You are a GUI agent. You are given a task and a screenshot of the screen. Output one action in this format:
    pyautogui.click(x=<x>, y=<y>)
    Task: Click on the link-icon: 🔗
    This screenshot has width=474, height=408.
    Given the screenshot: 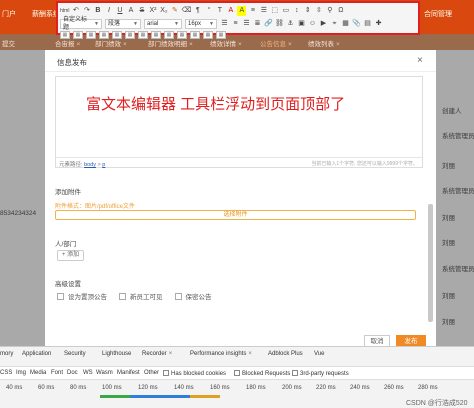 What is the action you would take?
    pyautogui.click(x=268, y=24)
    